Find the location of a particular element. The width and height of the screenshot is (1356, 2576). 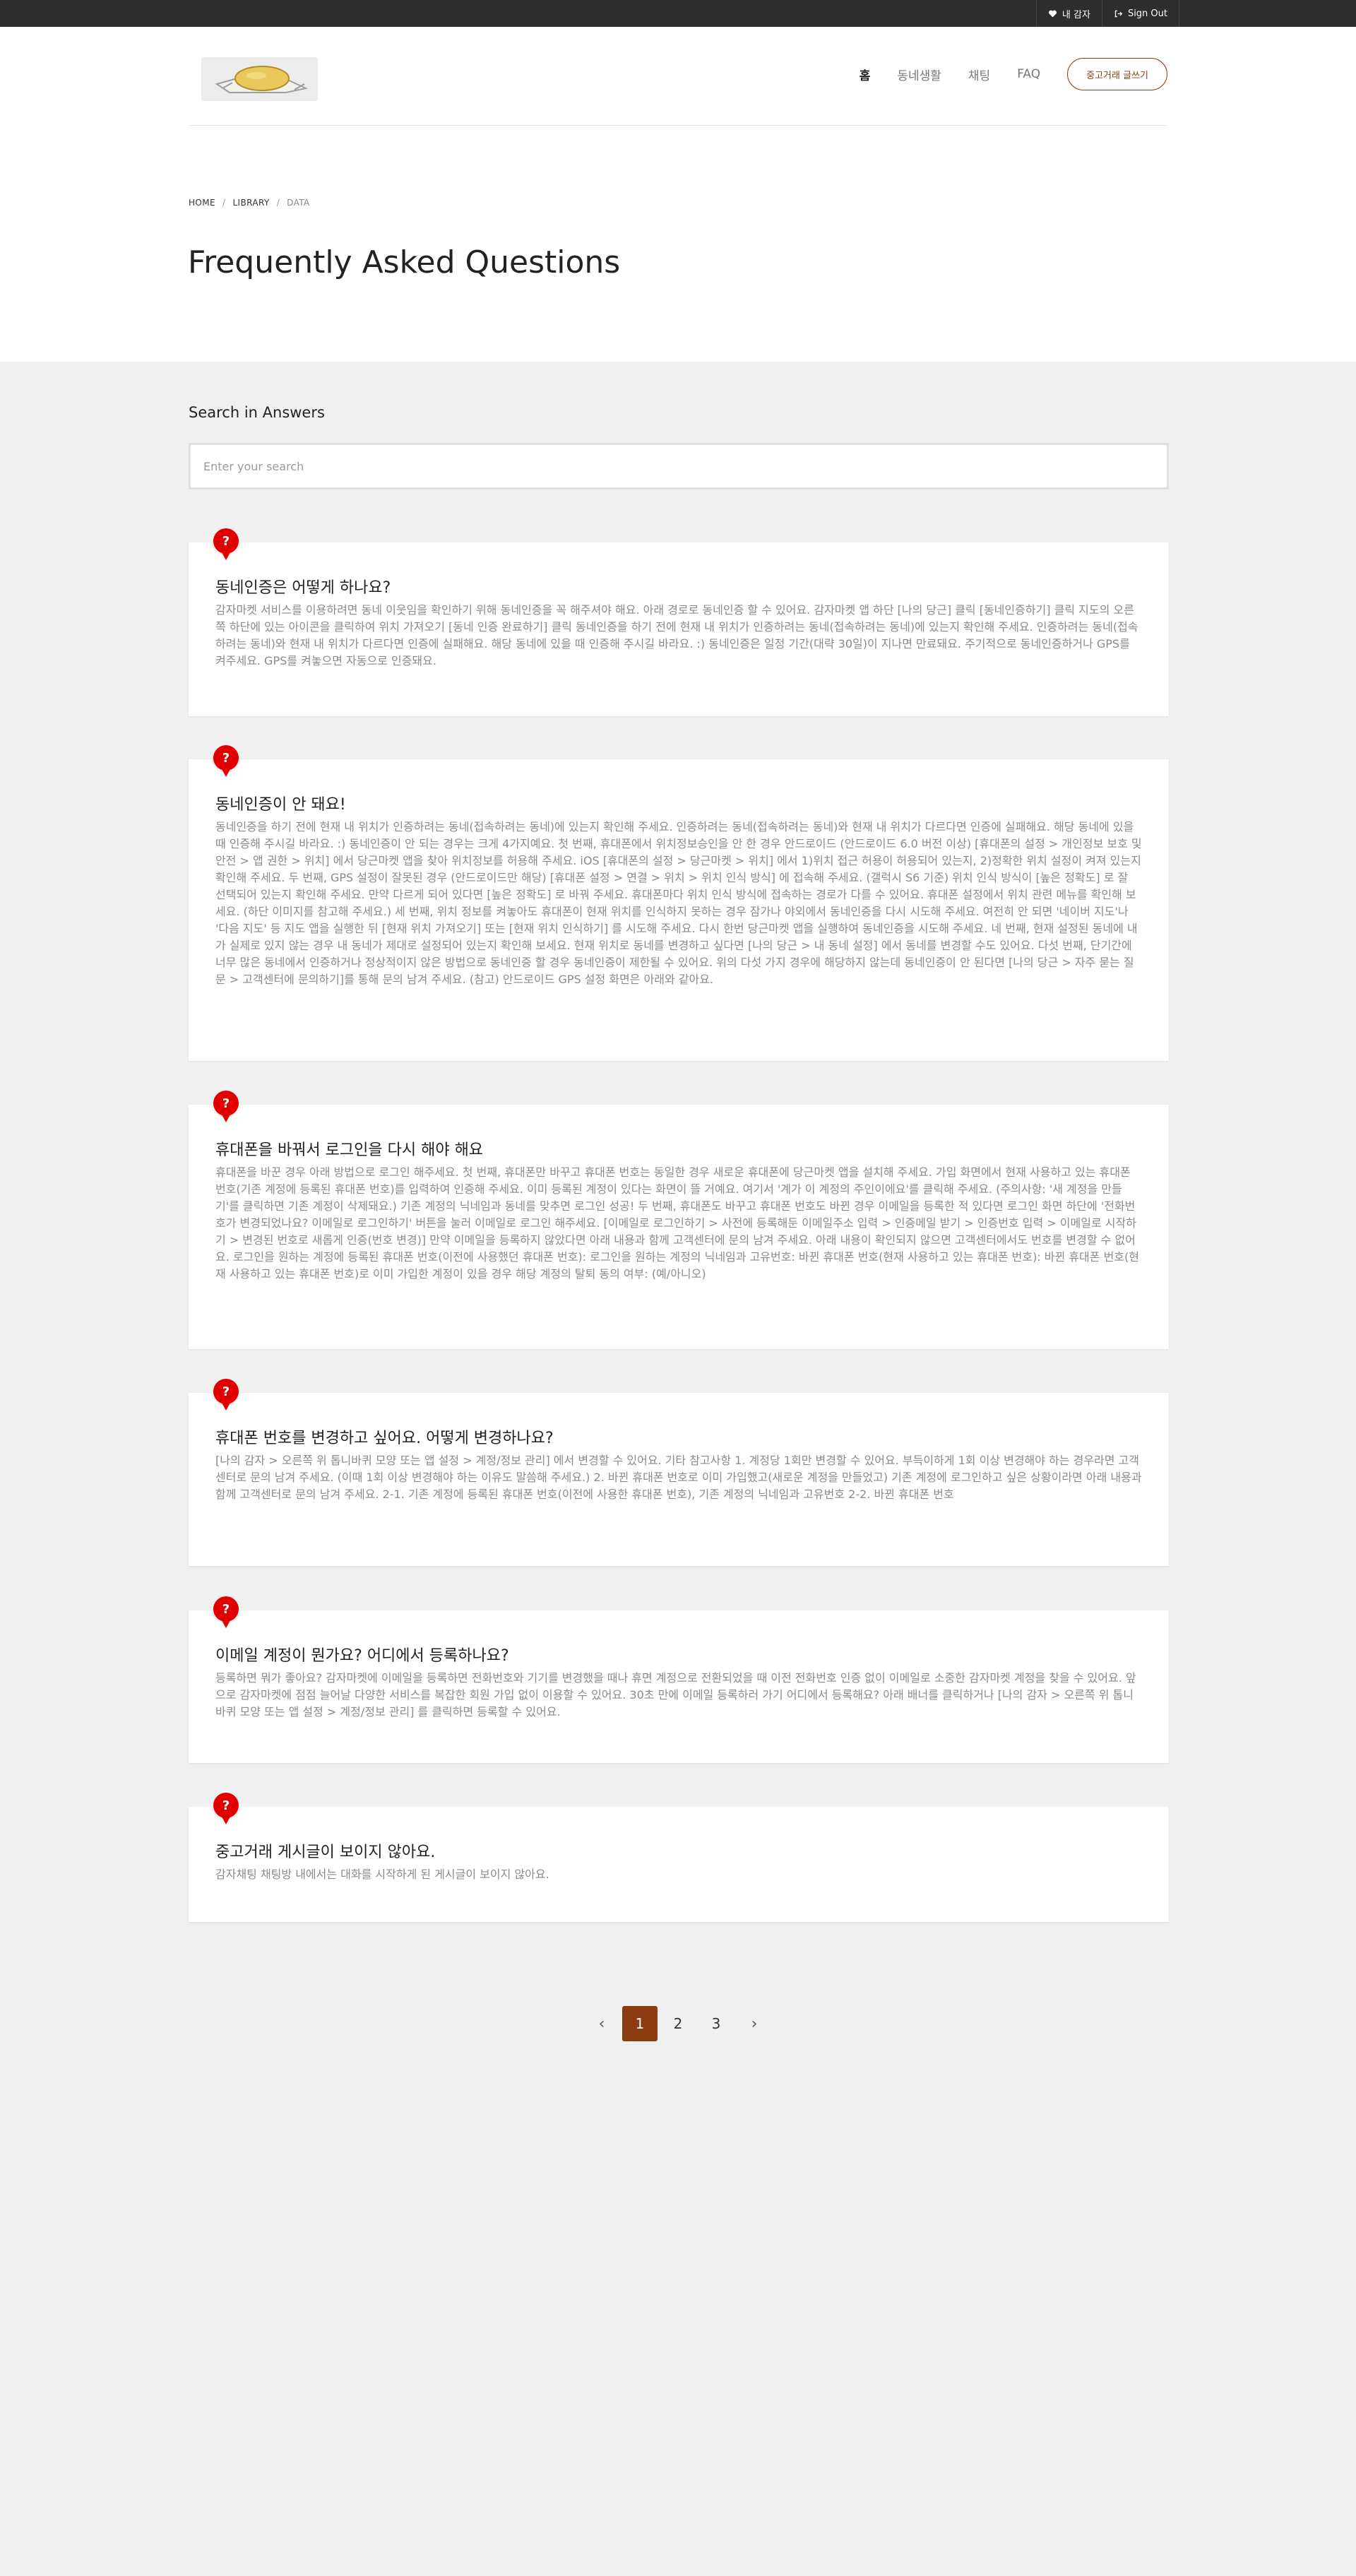

breadcrumb-home: HOME is located at coordinates (202, 203).